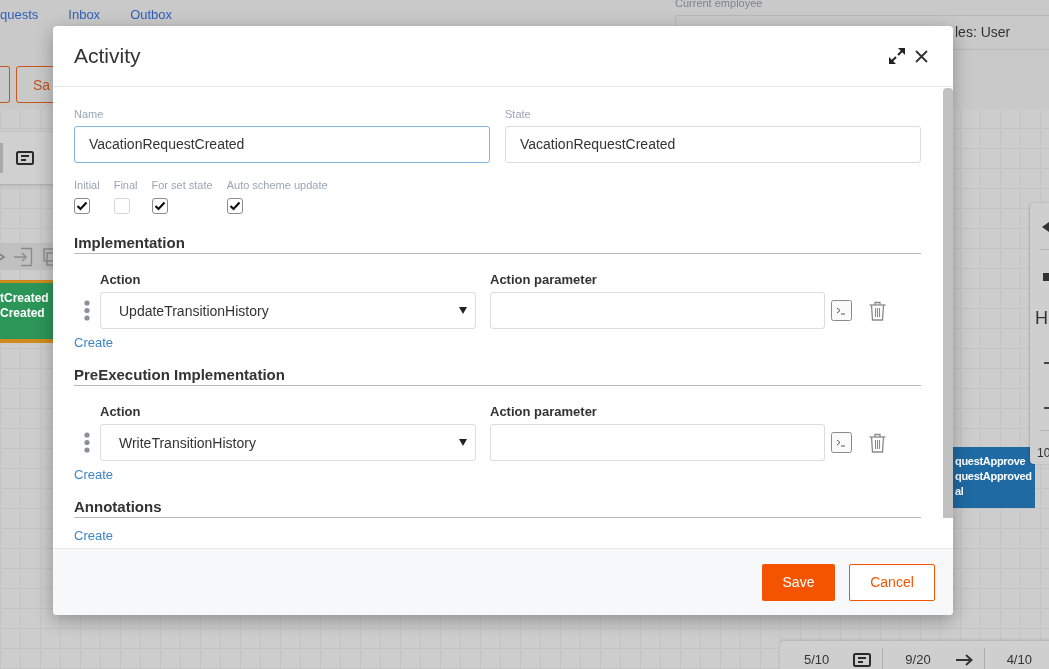 The image size is (1049, 669). I want to click on panel-label: H, so click(1041, 318).